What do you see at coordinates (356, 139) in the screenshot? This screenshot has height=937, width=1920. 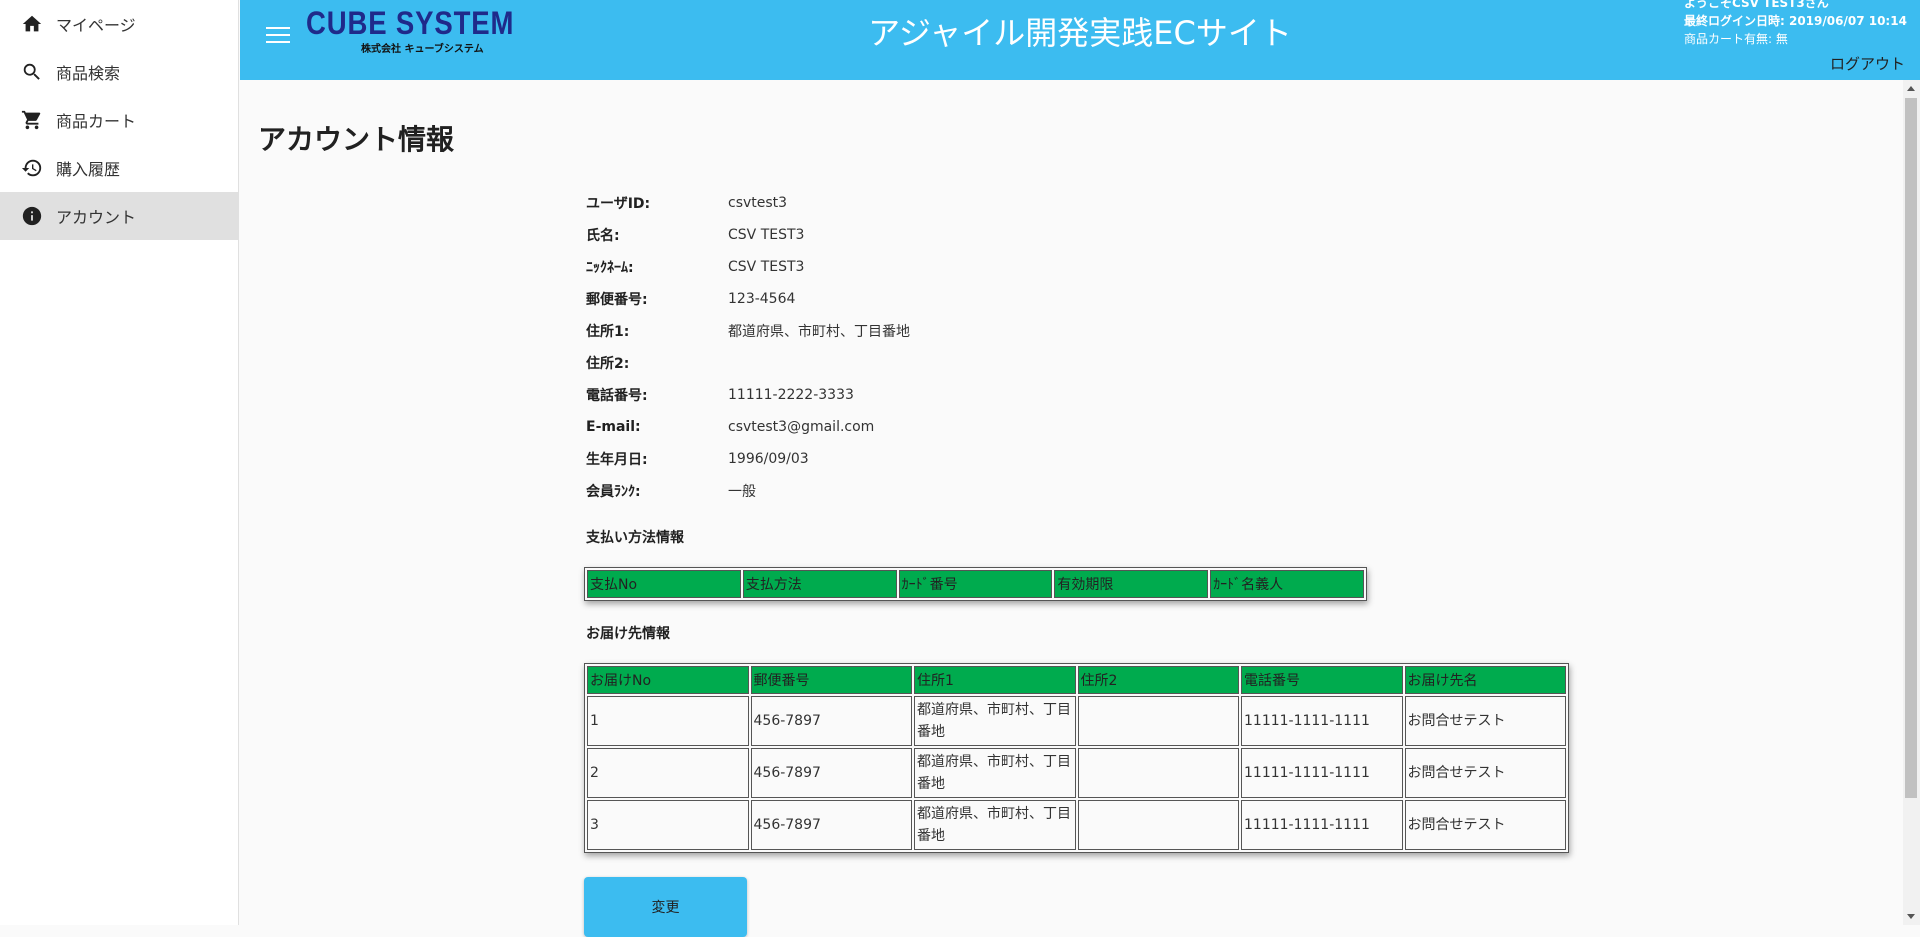 I see `page-title: アカウント情報` at bounding box center [356, 139].